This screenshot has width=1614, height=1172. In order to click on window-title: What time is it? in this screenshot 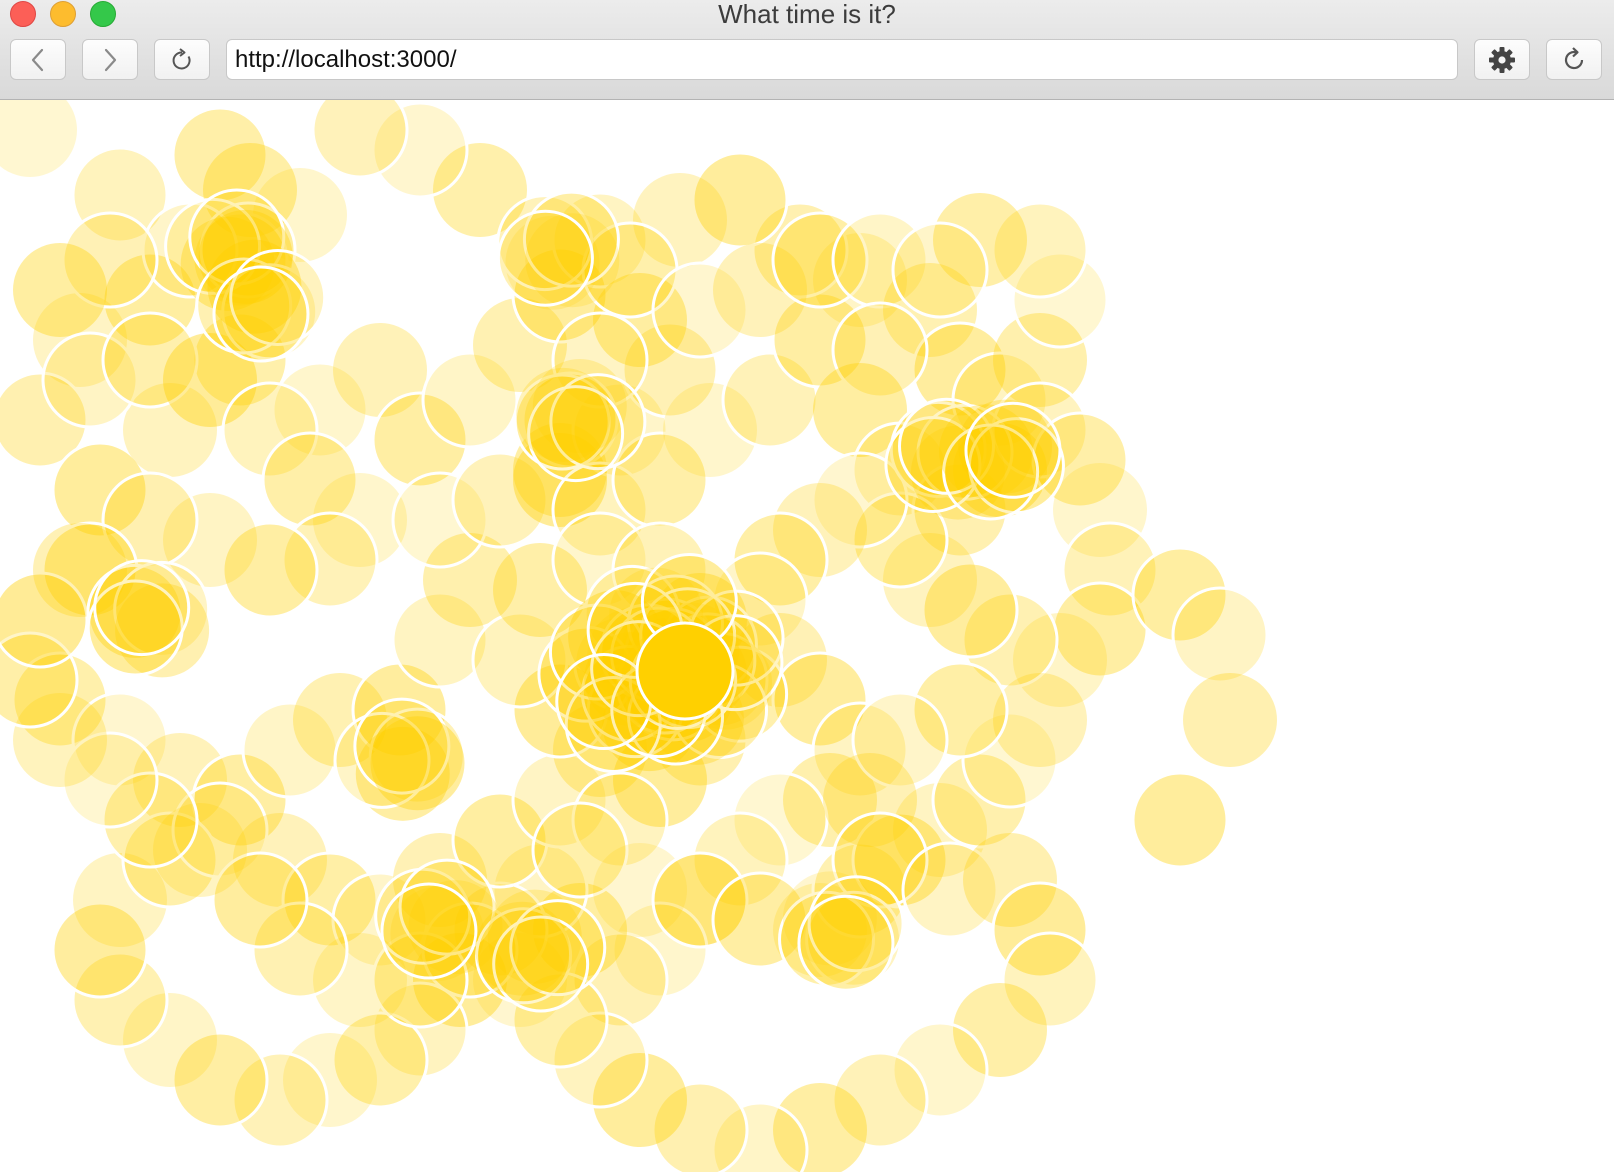, I will do `click(807, 14)`.